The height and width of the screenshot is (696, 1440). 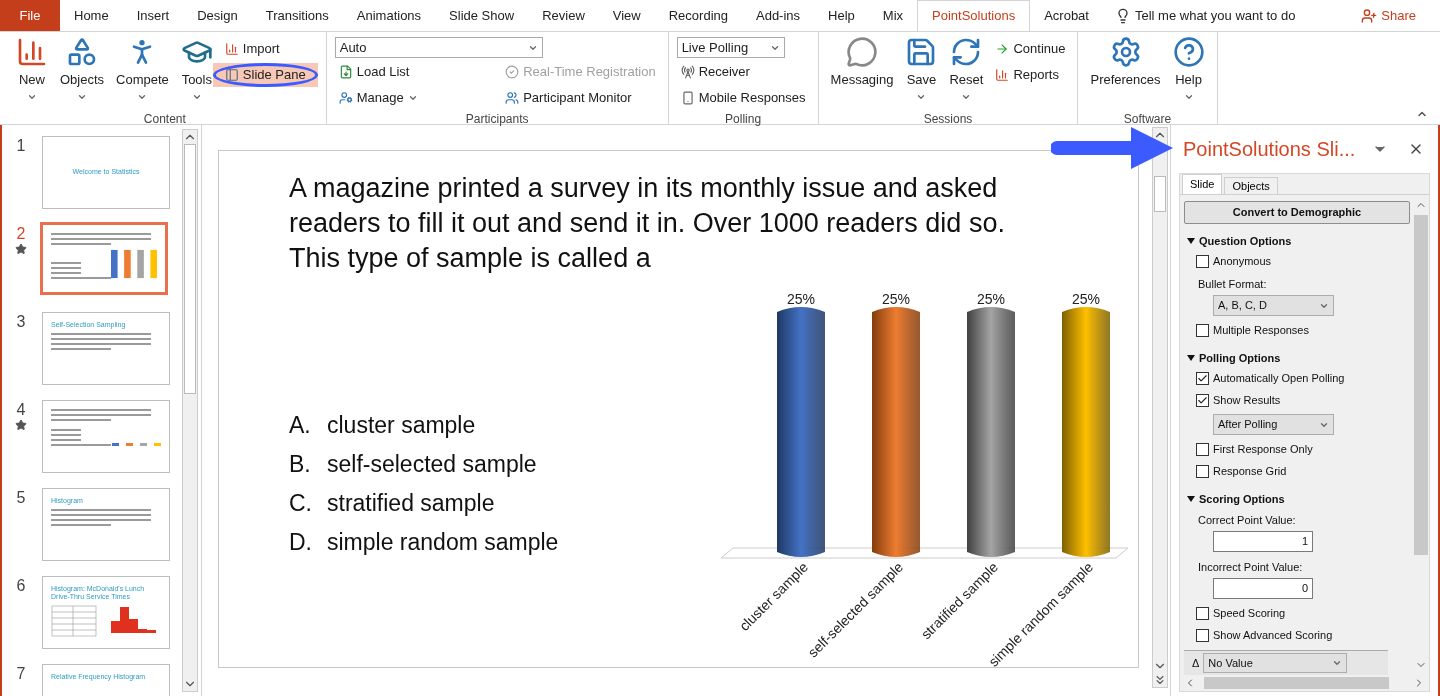 What do you see at coordinates (1273, 635) in the screenshot?
I see `checkbox-label: Show Advanced Scoring` at bounding box center [1273, 635].